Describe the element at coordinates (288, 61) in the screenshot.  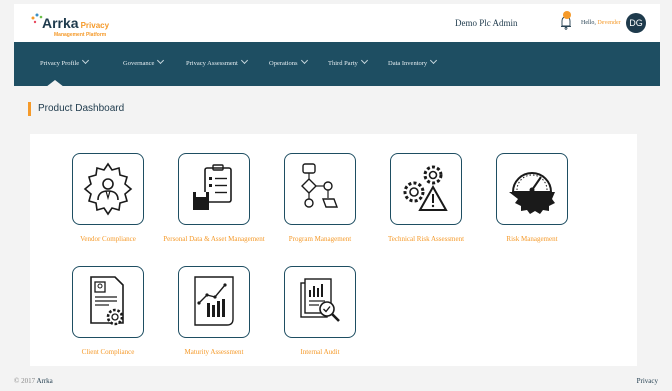
I see `nav-operations: Operations` at that location.